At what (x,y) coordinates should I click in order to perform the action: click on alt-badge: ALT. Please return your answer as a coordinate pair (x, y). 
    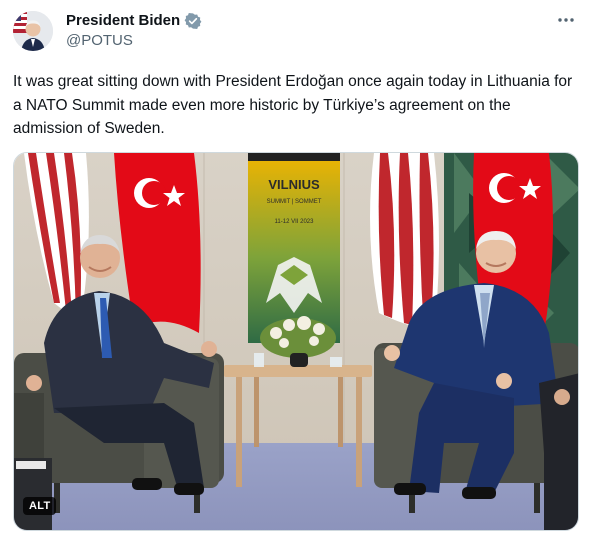
    Looking at the image, I should click on (40, 506).